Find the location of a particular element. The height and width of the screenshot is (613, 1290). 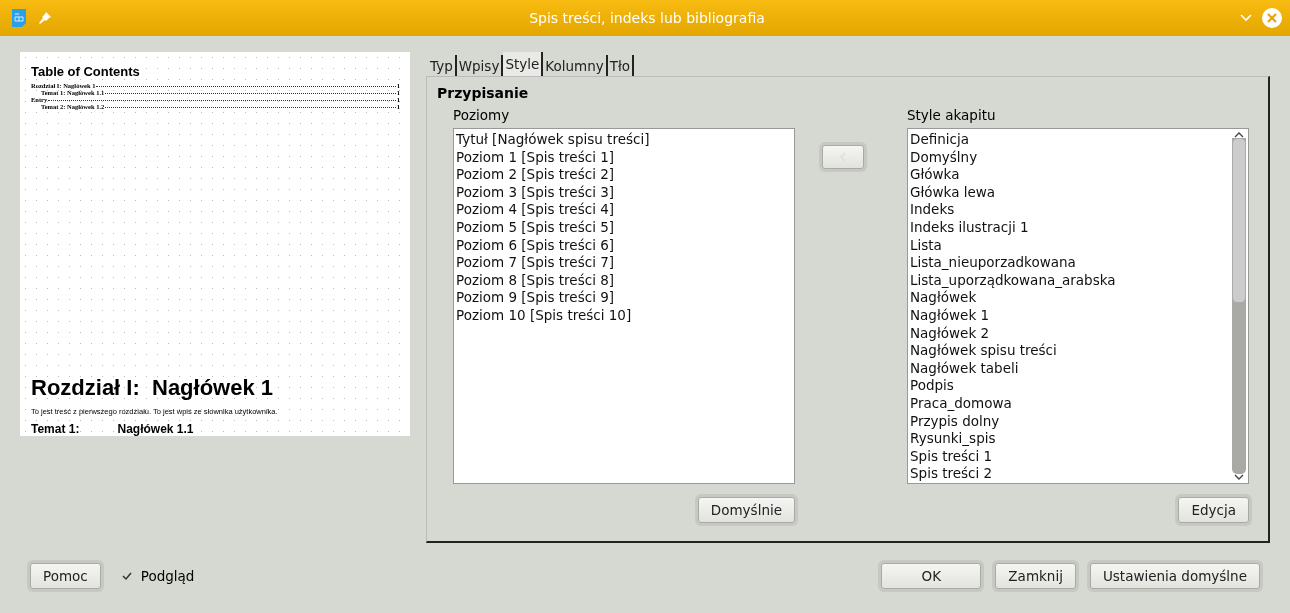

edit-button: Edycja is located at coordinates (1213, 510).